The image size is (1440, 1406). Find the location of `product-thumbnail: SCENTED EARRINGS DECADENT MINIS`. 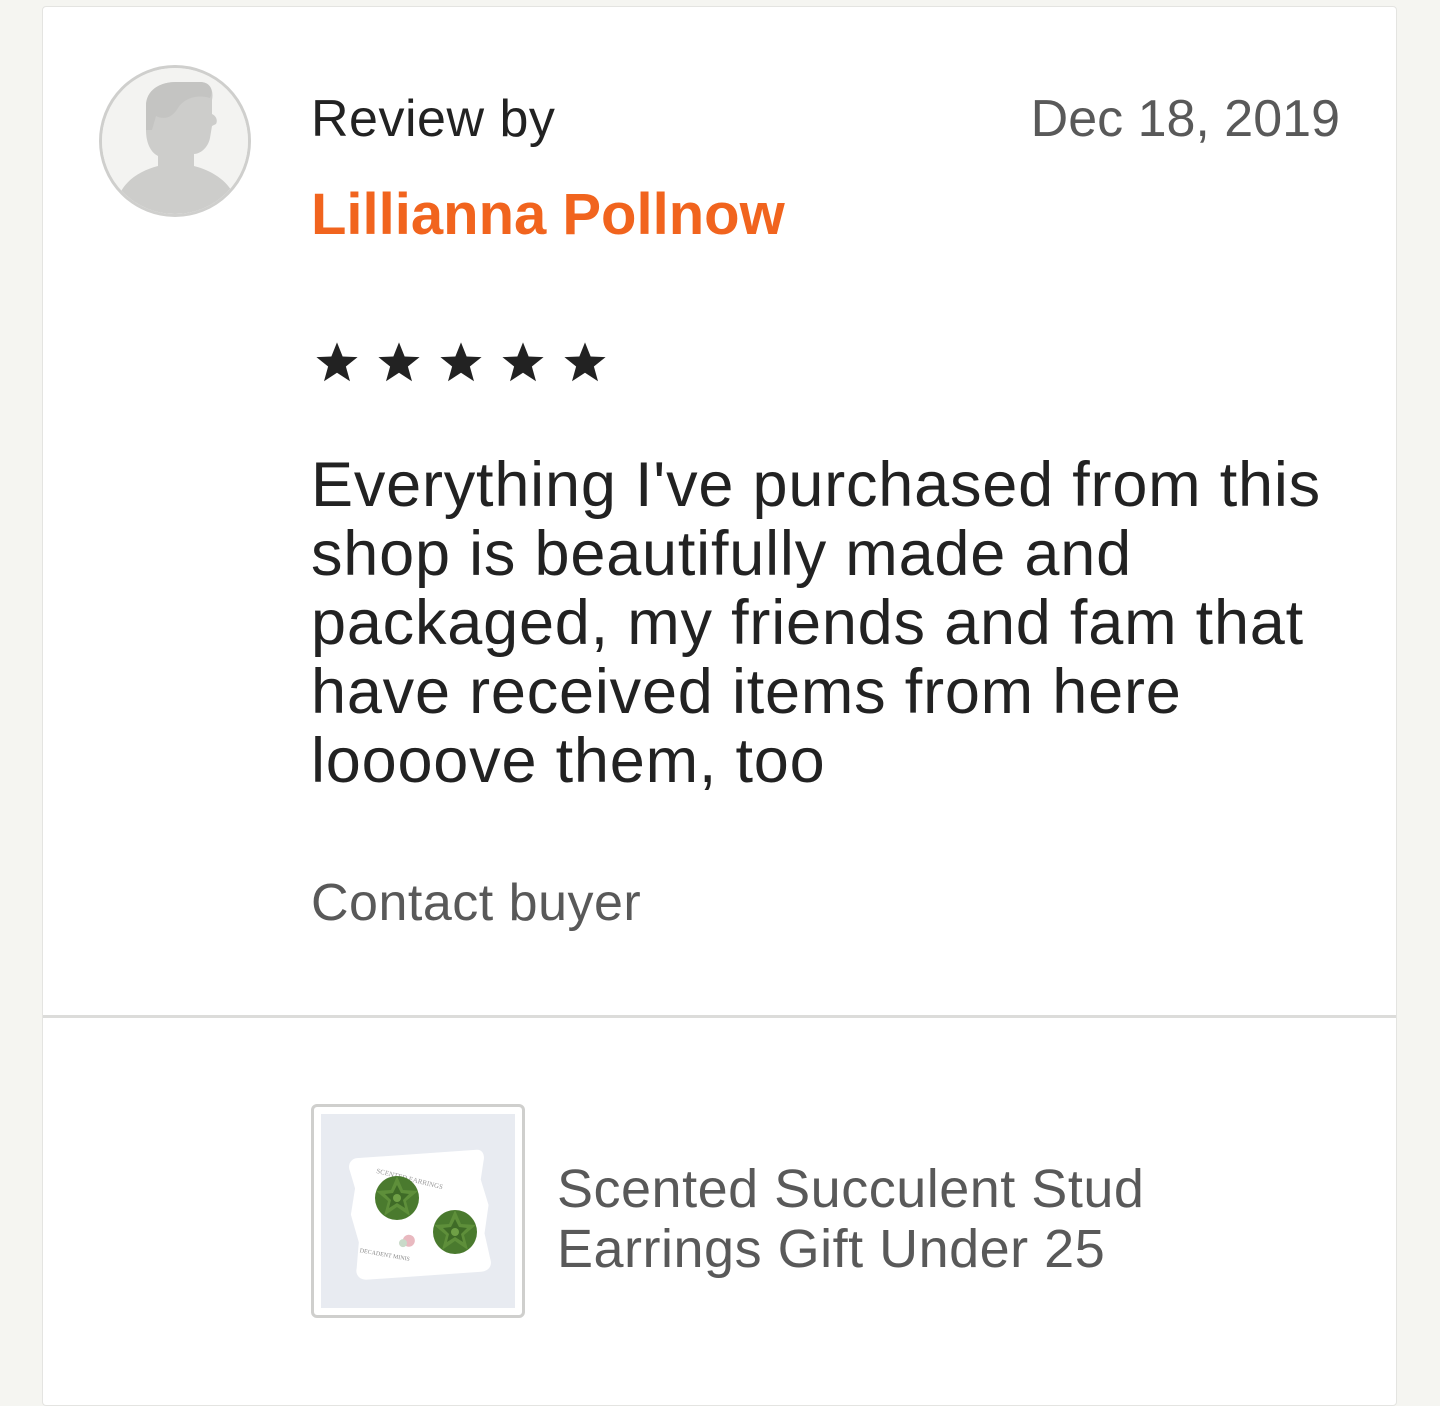

product-thumbnail: SCENTED EARRINGS DECADENT MINIS is located at coordinates (418, 1211).